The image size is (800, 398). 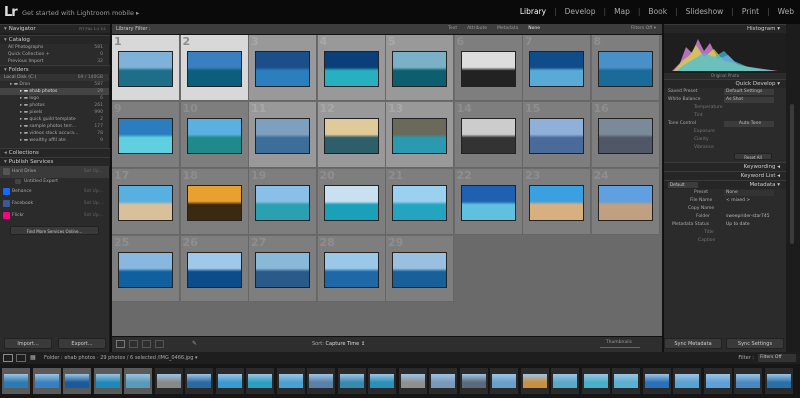 What do you see at coordinates (625, 202) in the screenshot?
I see `grid-cell: 24` at bounding box center [625, 202].